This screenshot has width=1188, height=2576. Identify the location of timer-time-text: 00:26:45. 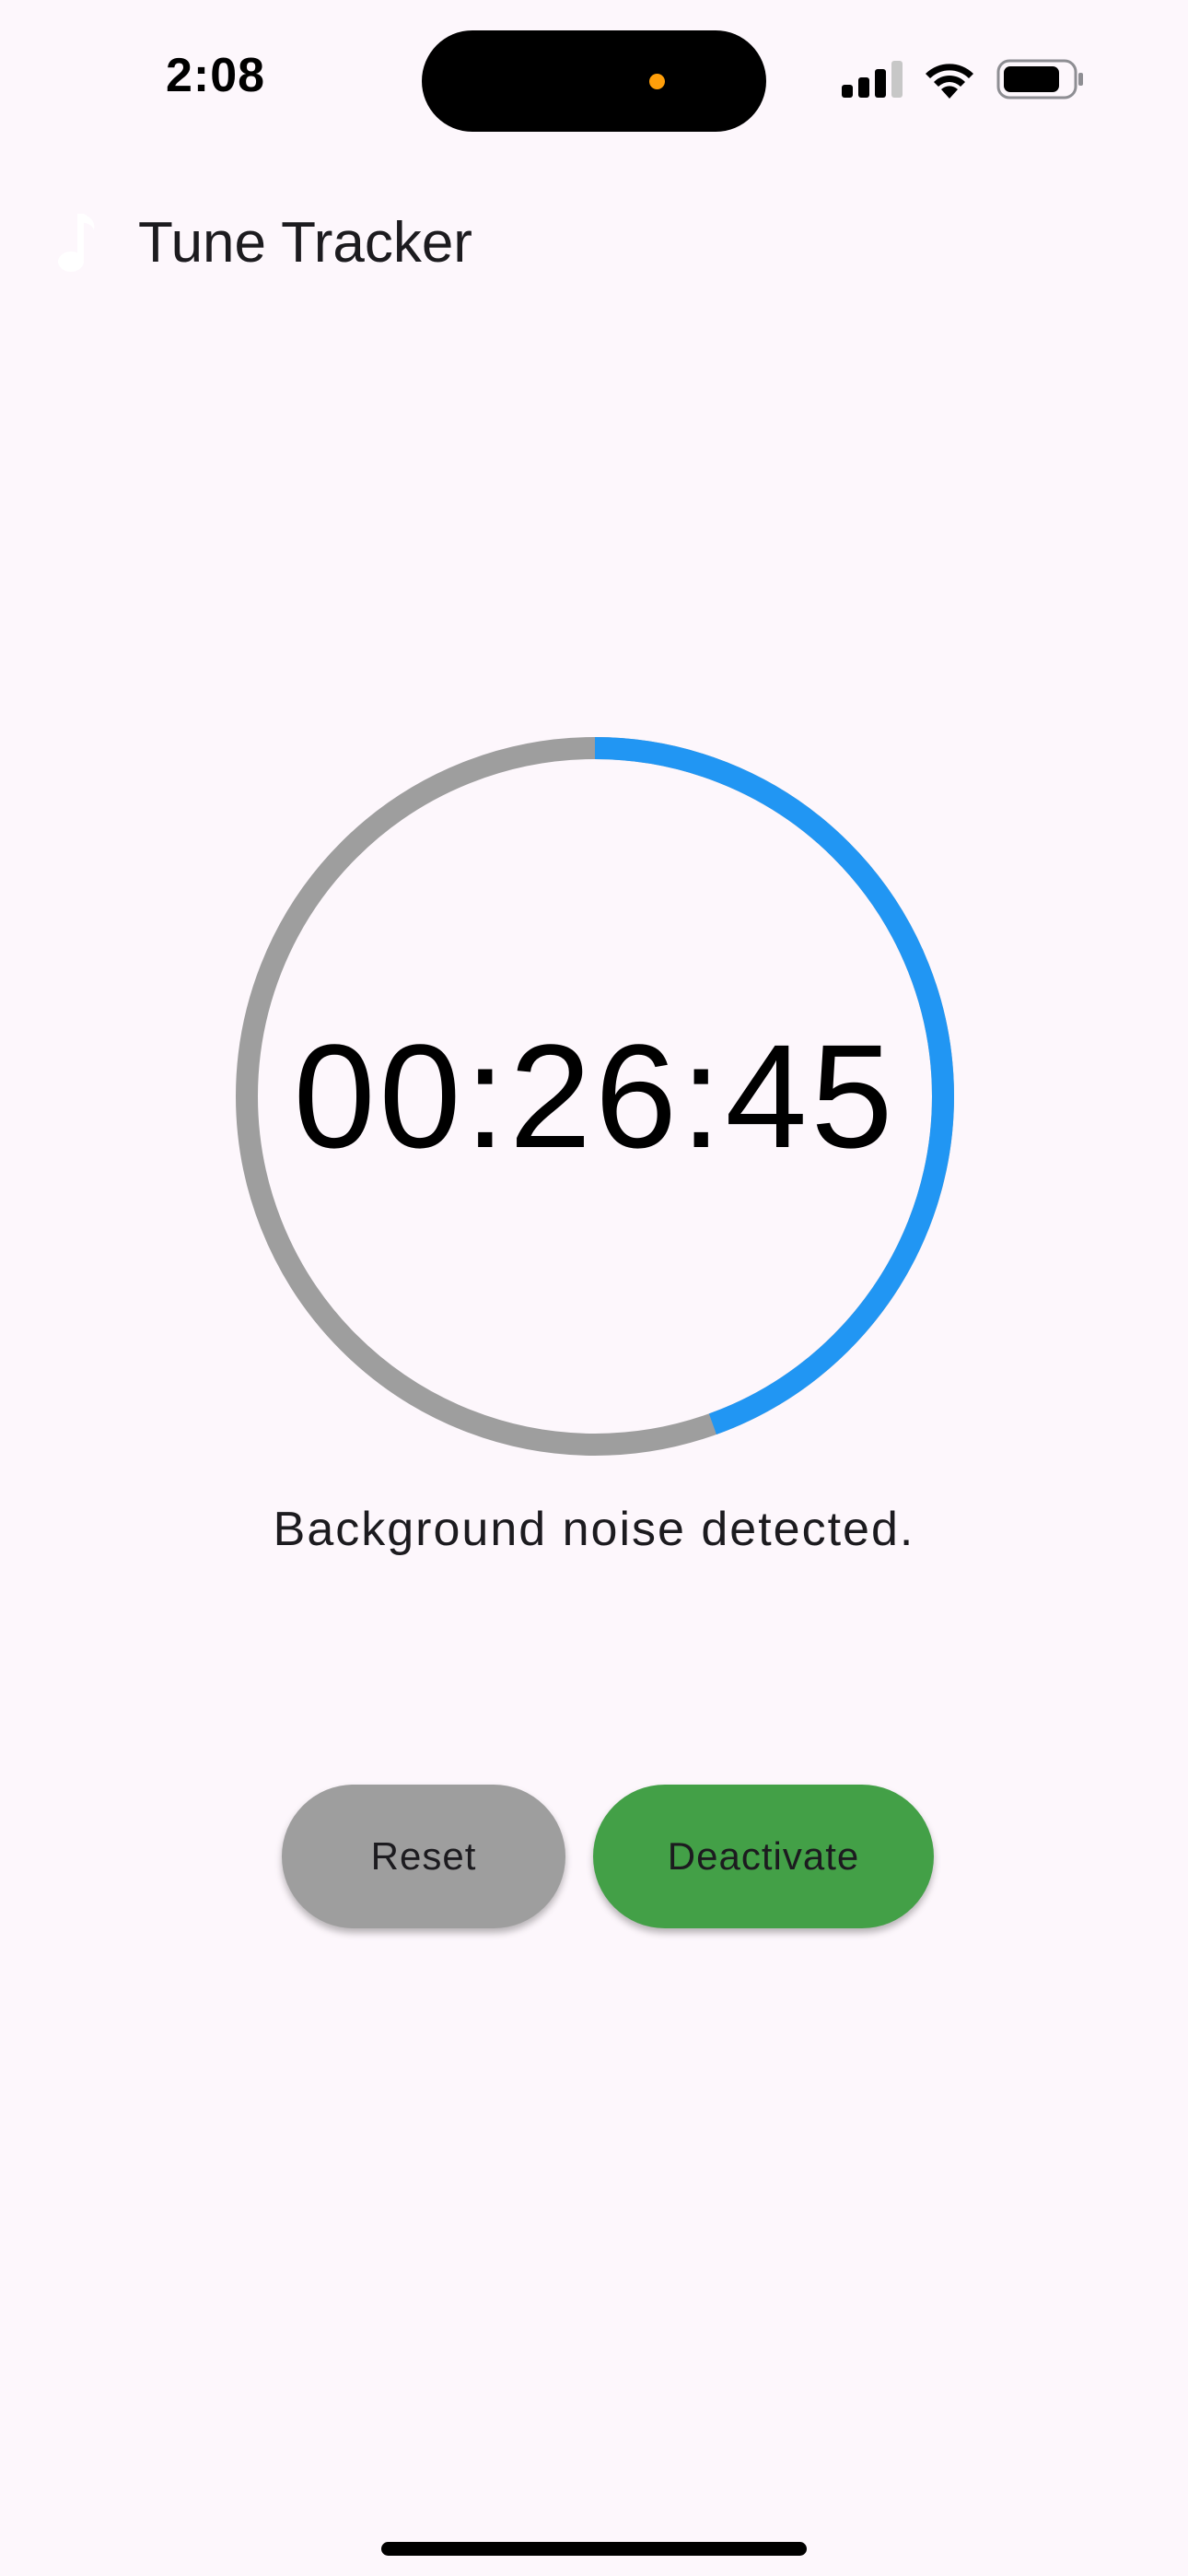
(595, 1095).